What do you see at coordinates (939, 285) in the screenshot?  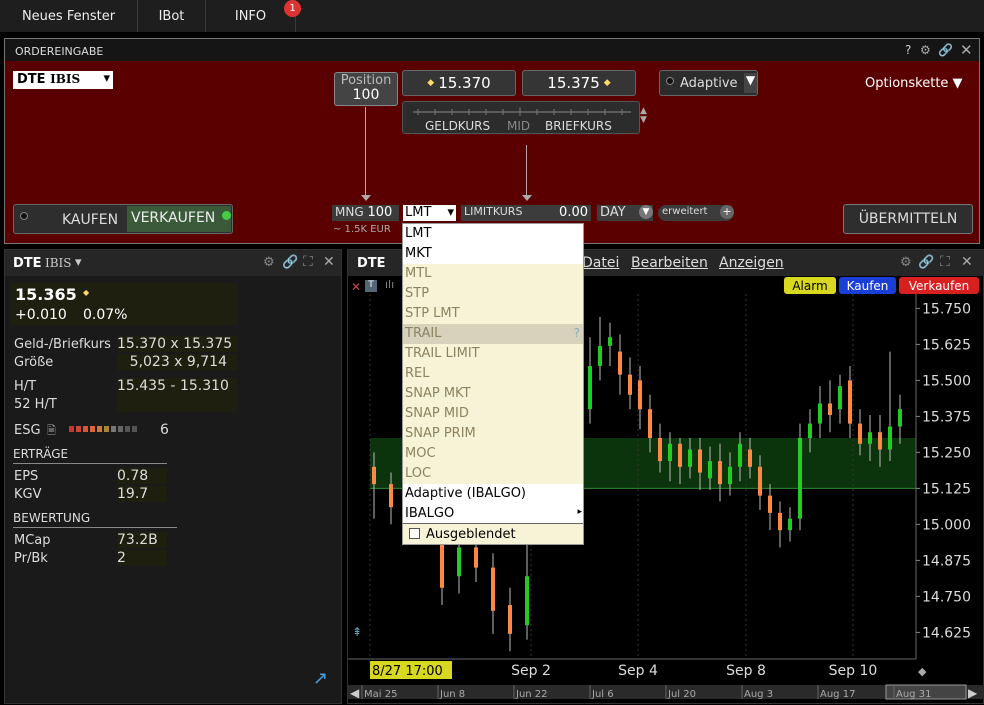 I see `sell-button: Verkaufen` at bounding box center [939, 285].